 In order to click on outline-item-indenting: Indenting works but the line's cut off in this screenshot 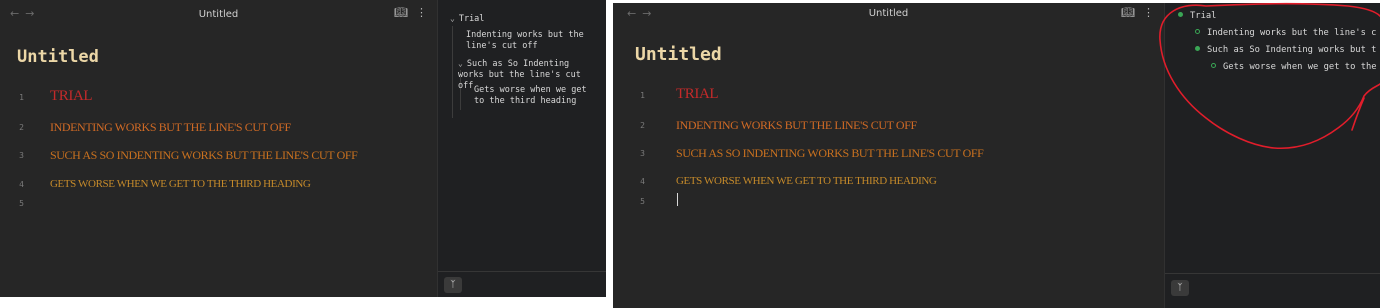, I will do `click(531, 41)`.